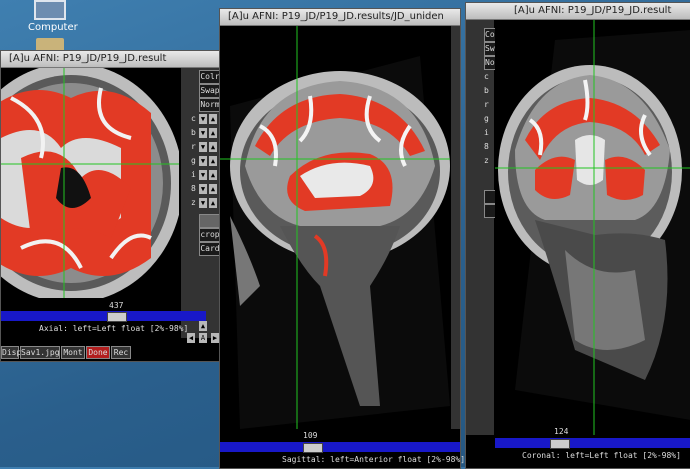 The image size is (690, 469). I want to click on coronal-slider-knob, so click(560, 444).